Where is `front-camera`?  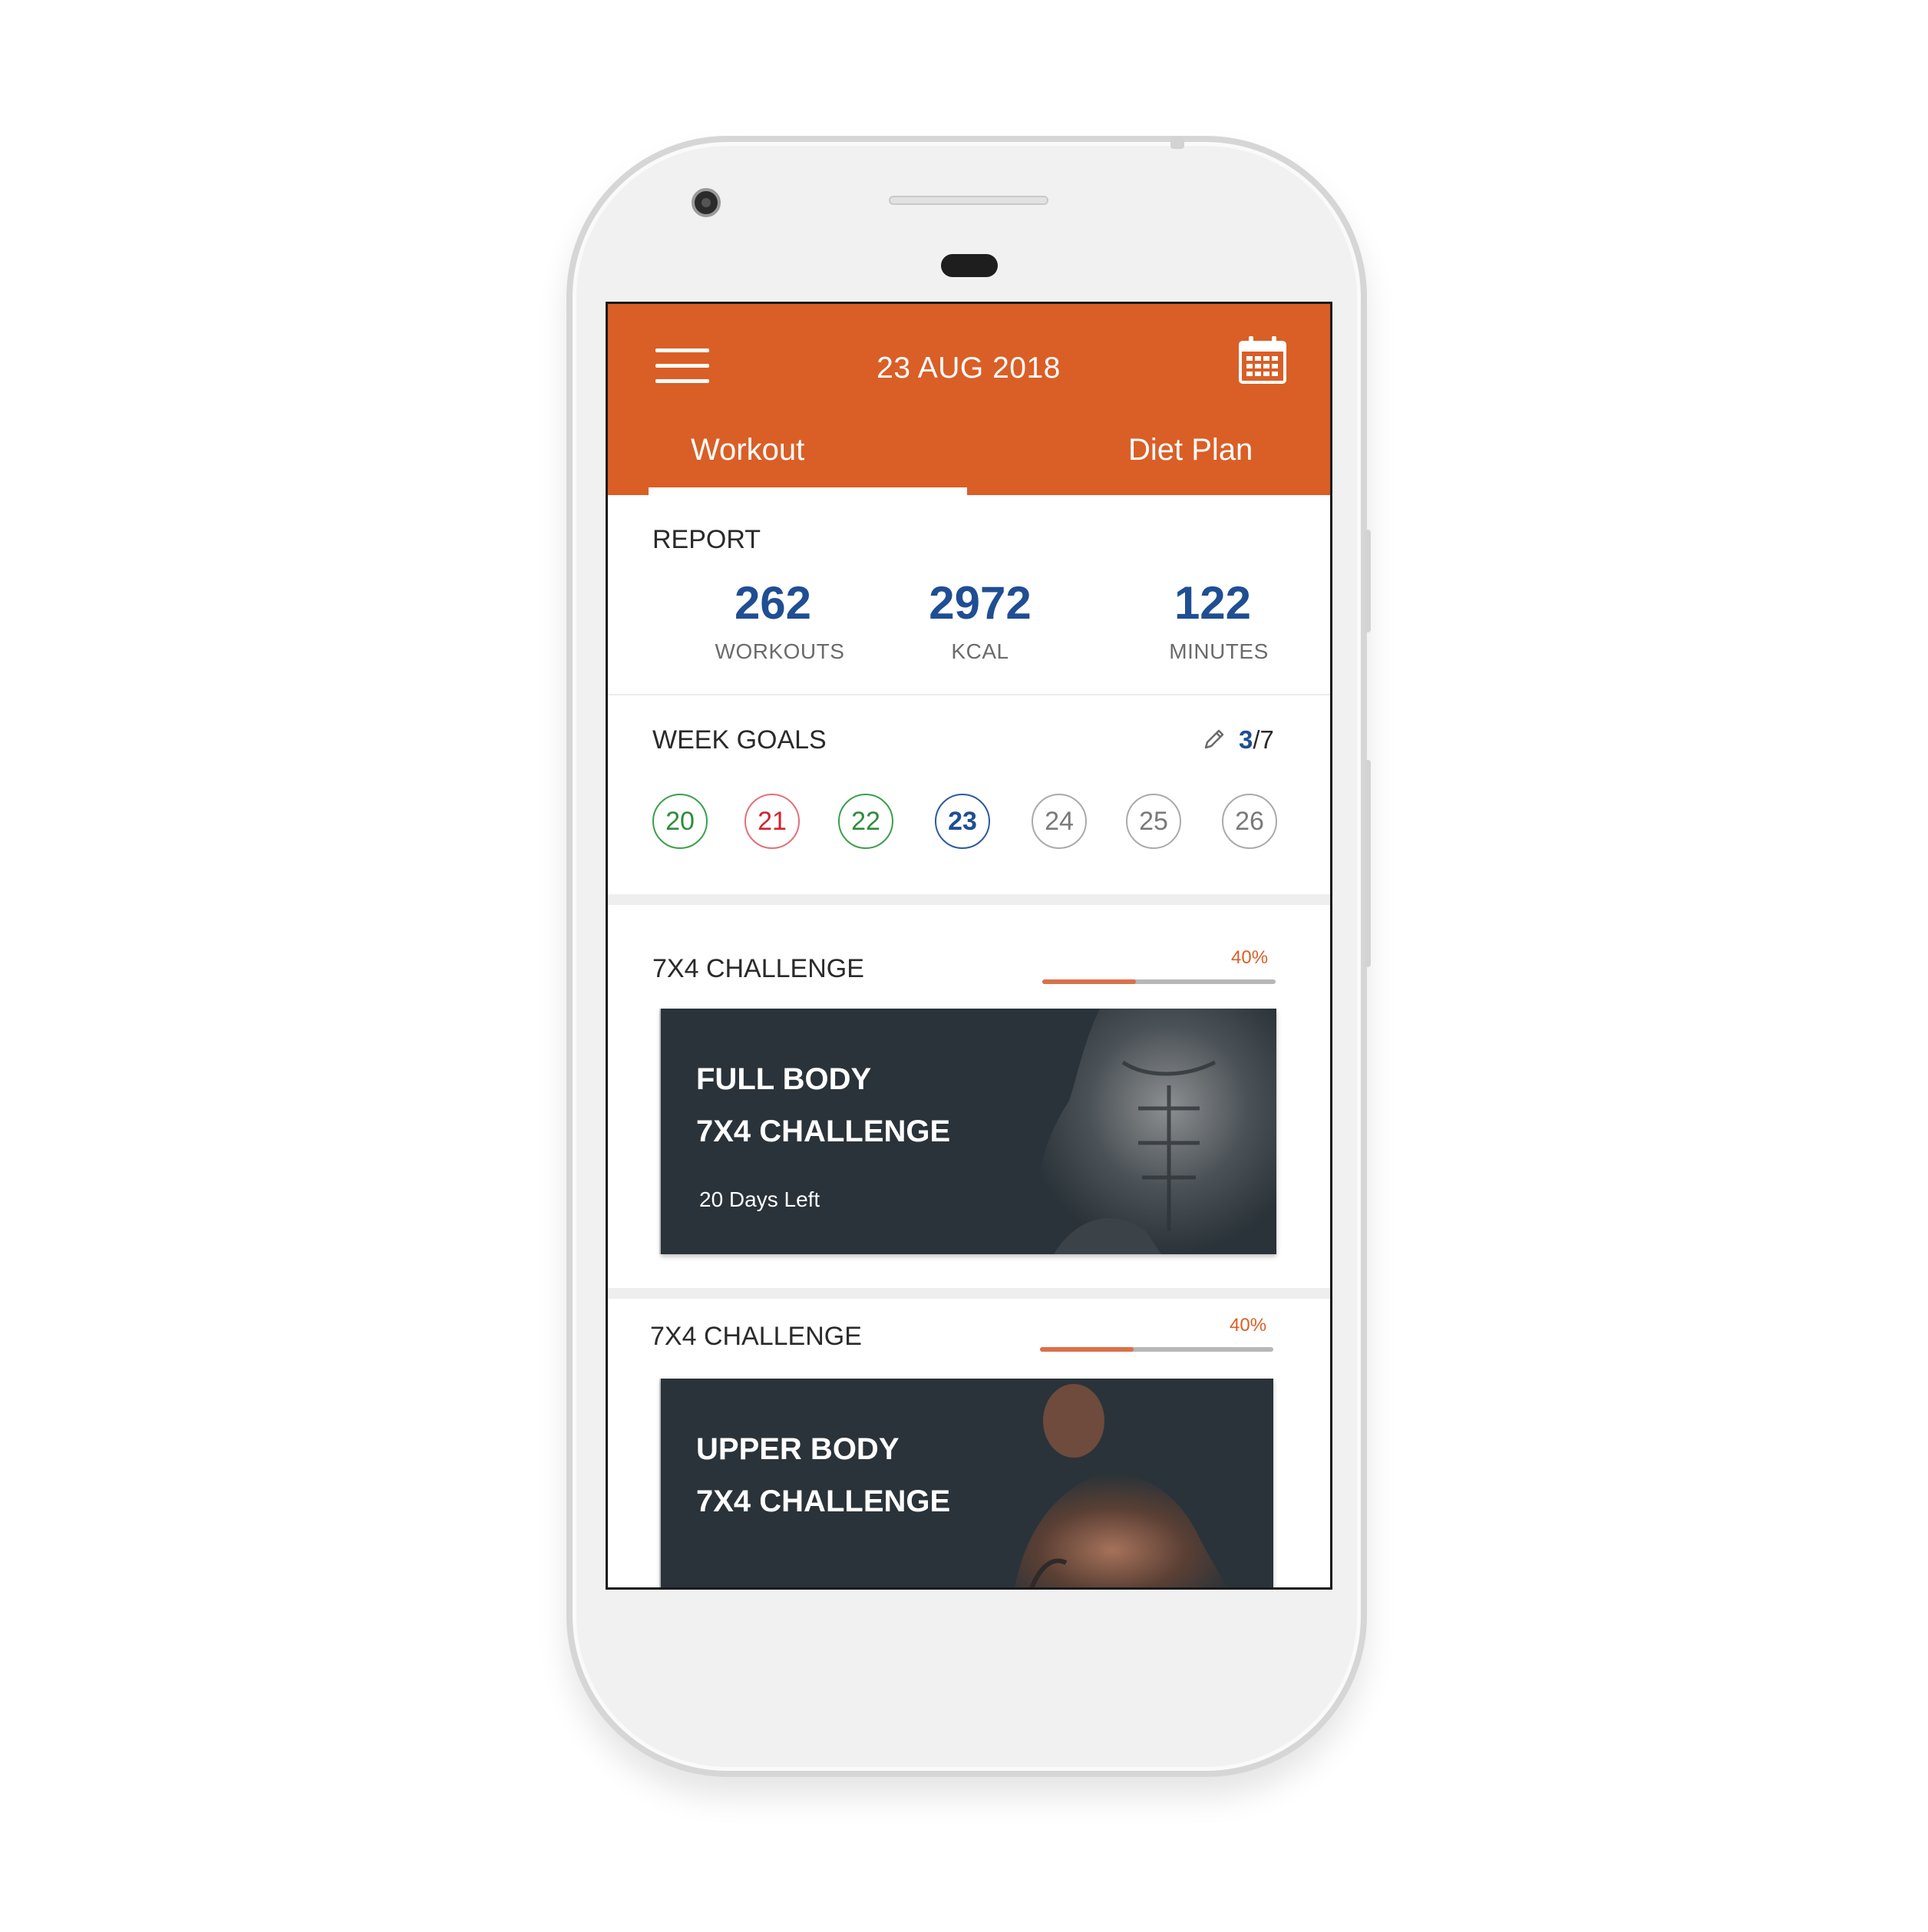
front-camera is located at coordinates (707, 202).